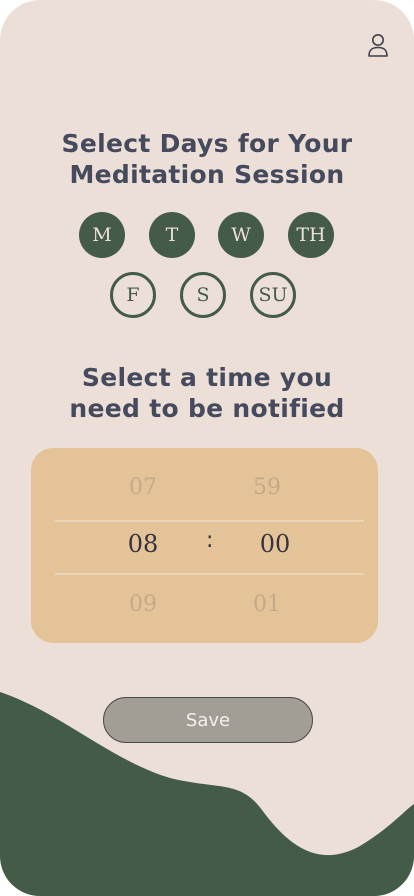  I want to click on time-title-line1: Select a time you, so click(207, 377).